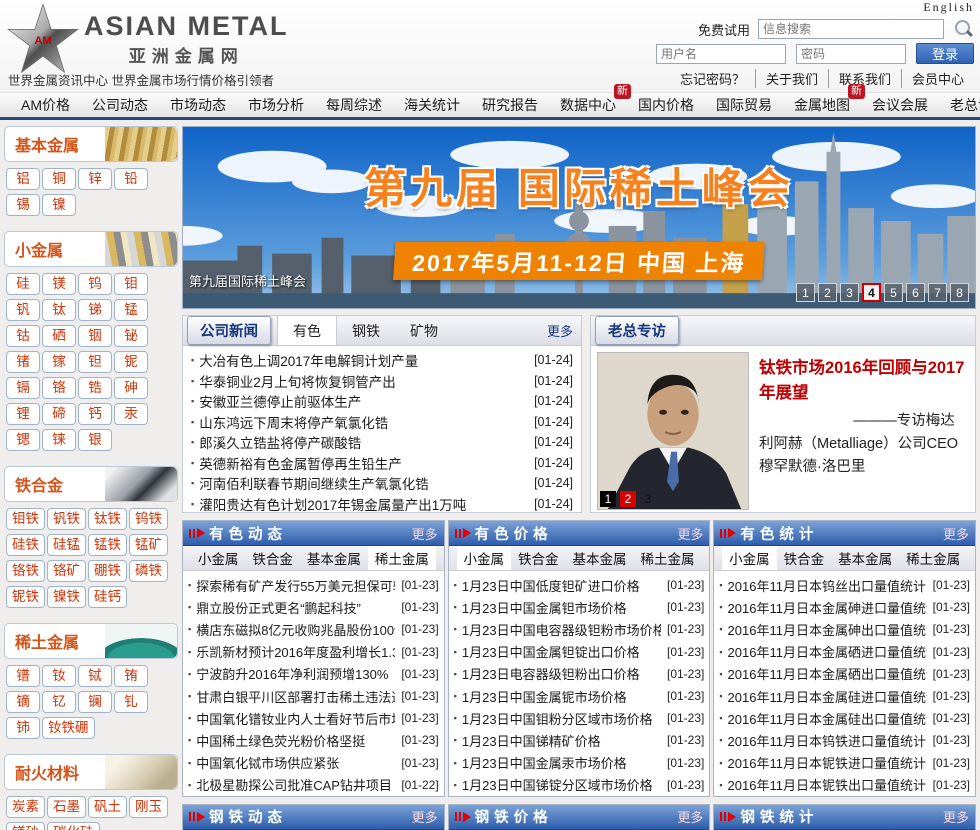 The width and height of the screenshot is (980, 830). What do you see at coordinates (91, 772) in the screenshot?
I see `sidebar-section-header: 耐火材料` at bounding box center [91, 772].